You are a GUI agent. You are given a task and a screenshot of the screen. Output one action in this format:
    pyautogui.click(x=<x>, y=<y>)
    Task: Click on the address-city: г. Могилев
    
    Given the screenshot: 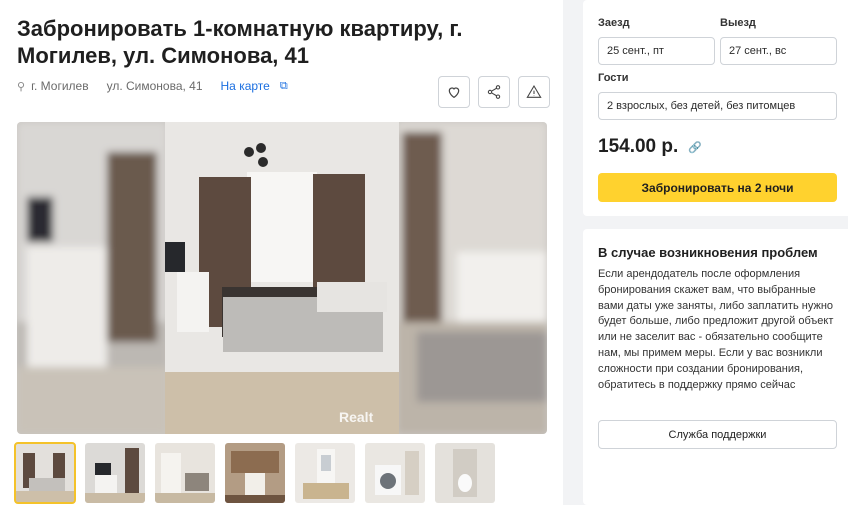 What is the action you would take?
    pyautogui.click(x=60, y=86)
    